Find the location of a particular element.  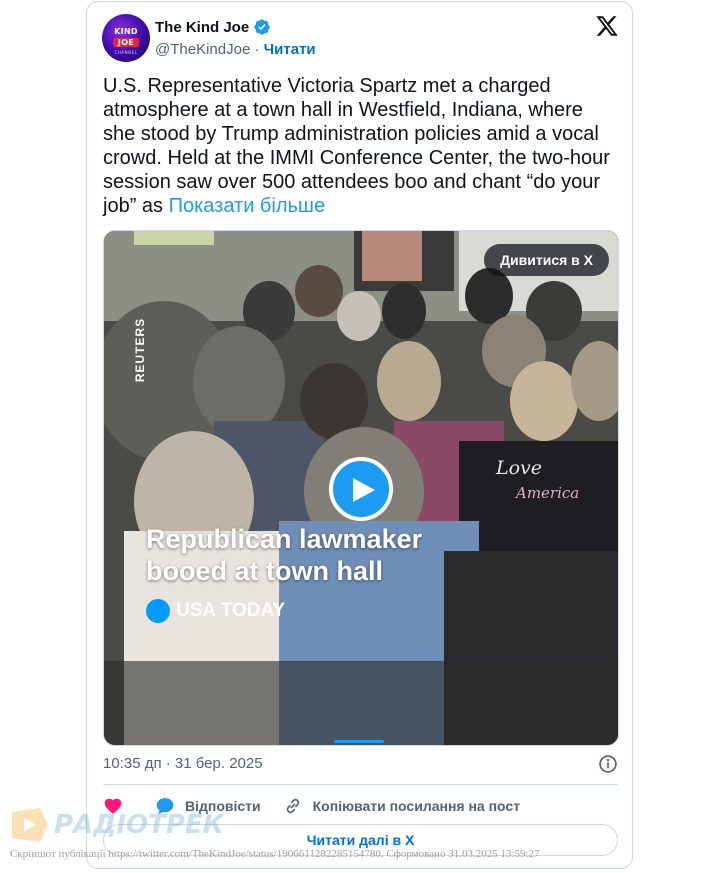

view-on-x-button: Дивитися в X is located at coordinates (546, 260).